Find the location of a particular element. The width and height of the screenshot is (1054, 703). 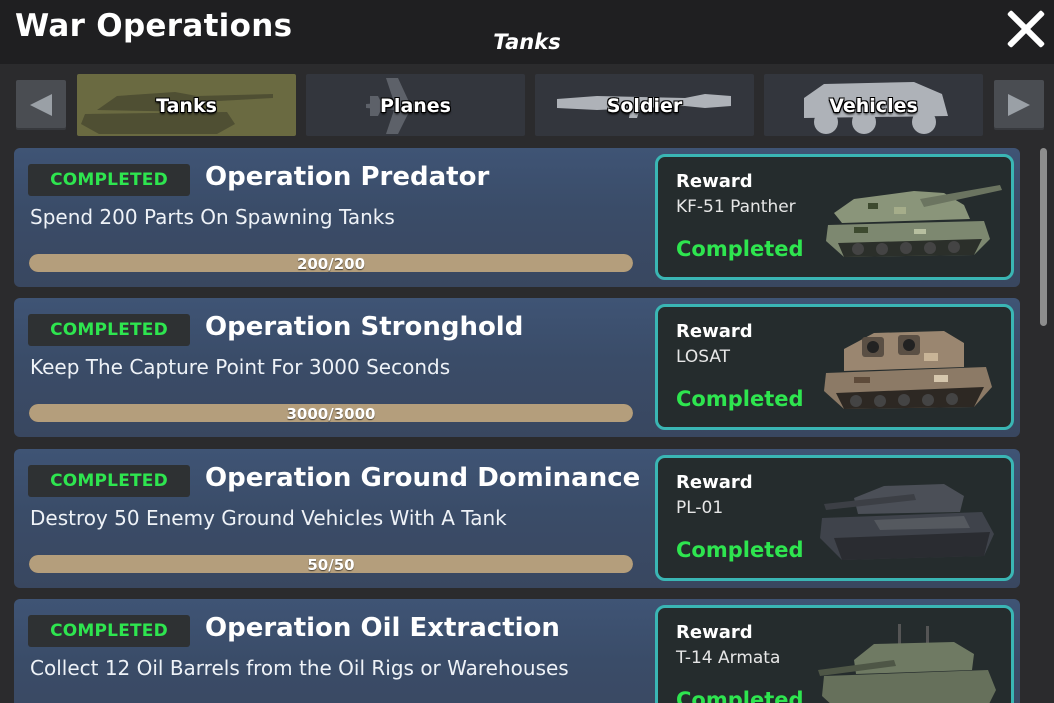

arrow-right-icon is located at coordinates (1019, 105).